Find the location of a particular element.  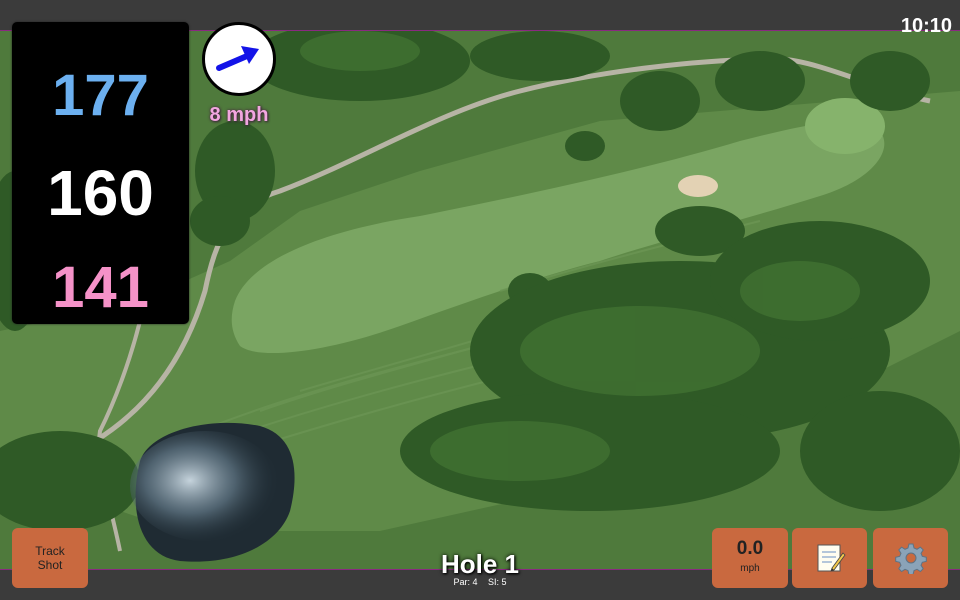

track-shot-label-line1: Track is located at coordinates (50, 551).